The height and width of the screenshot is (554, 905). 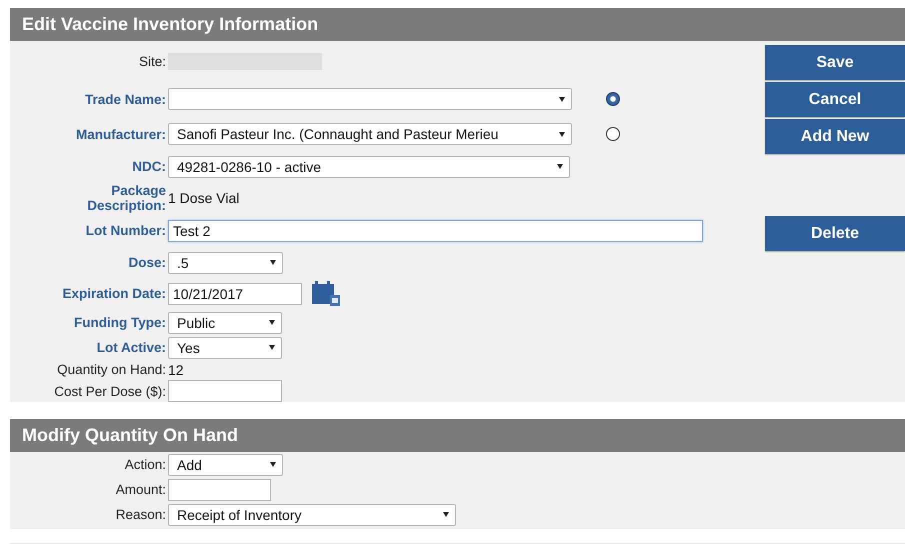 What do you see at coordinates (835, 62) in the screenshot?
I see `action-button: Save` at bounding box center [835, 62].